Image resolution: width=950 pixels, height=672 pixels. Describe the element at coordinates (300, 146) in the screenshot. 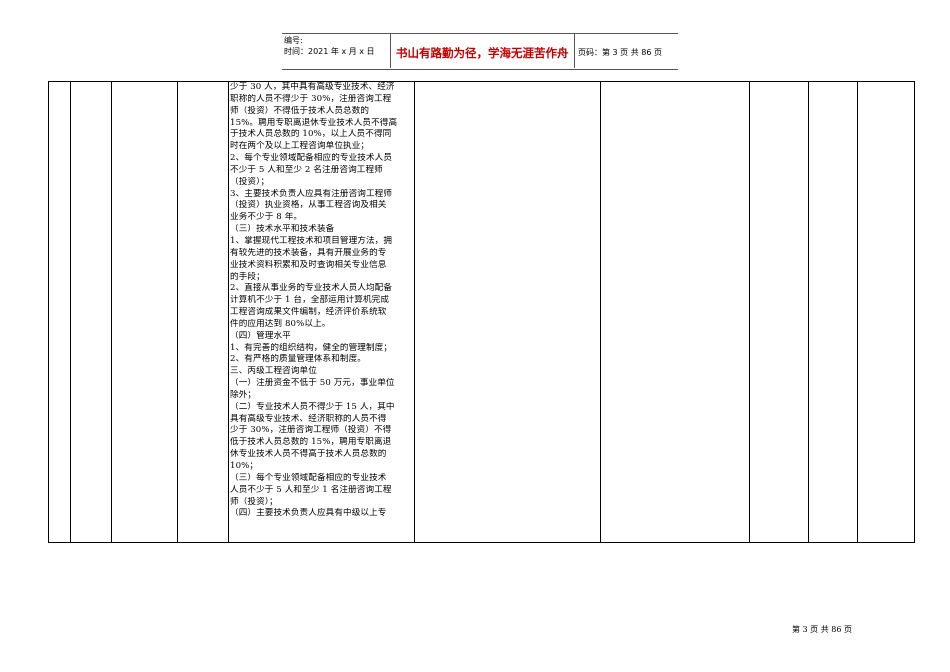

I see `text-line: 时在两个及以上工程咨询单位执业；` at that location.